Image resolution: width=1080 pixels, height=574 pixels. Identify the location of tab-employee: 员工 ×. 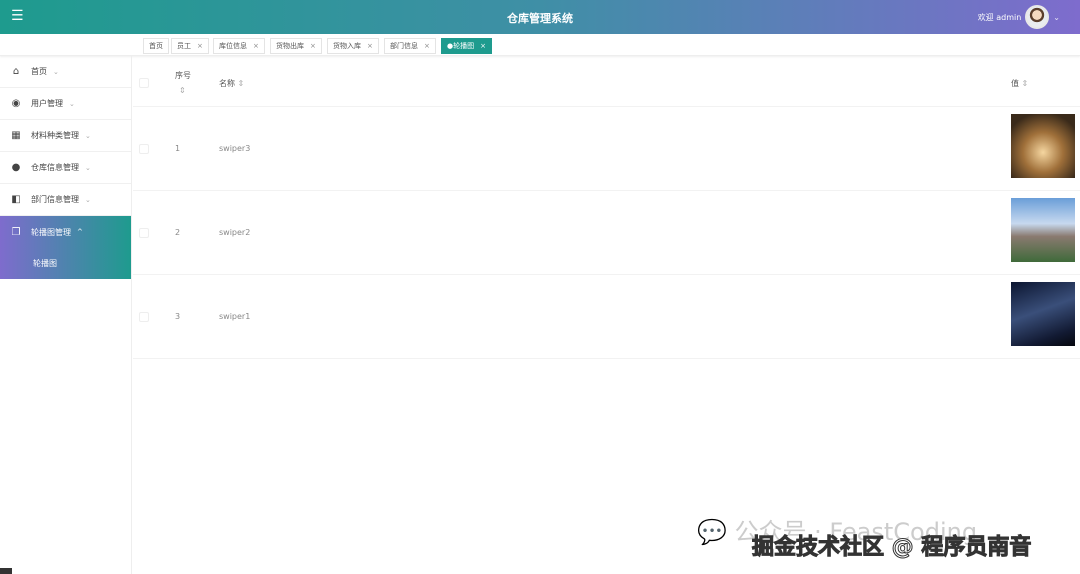
(190, 46).